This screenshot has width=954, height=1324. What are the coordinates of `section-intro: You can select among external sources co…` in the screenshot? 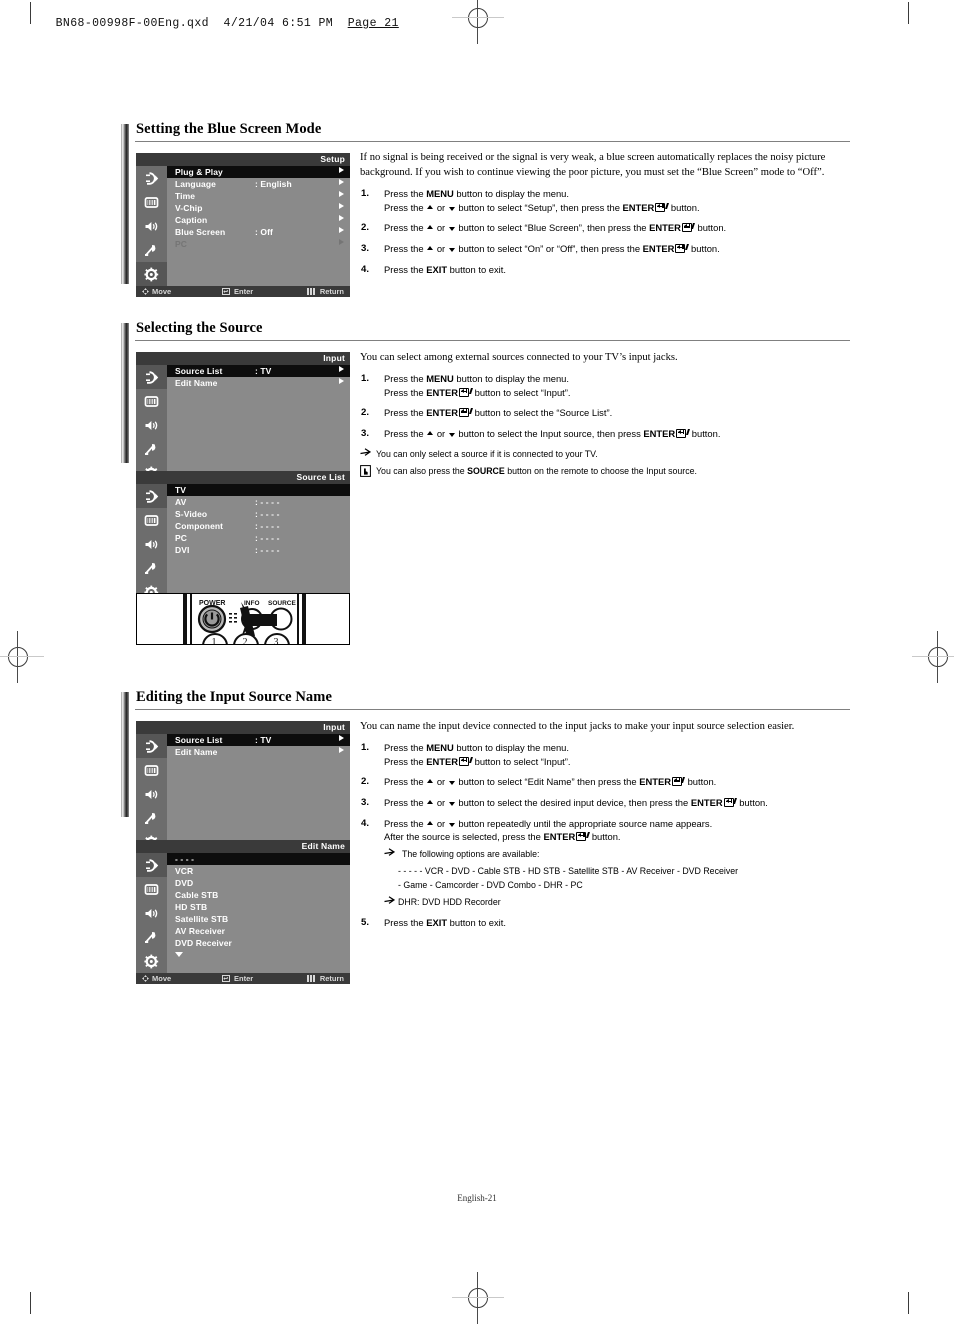 It's located at (519, 357).